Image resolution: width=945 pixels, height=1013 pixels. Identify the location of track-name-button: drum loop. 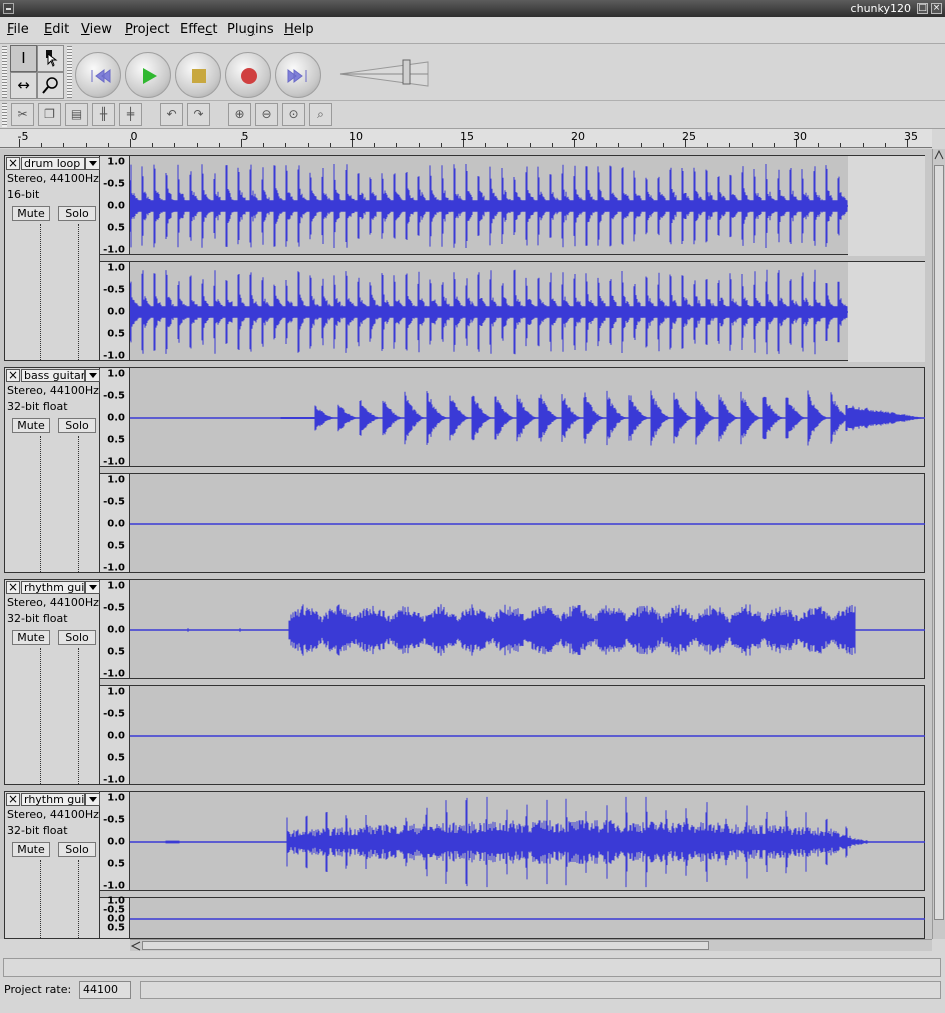
(53, 163).